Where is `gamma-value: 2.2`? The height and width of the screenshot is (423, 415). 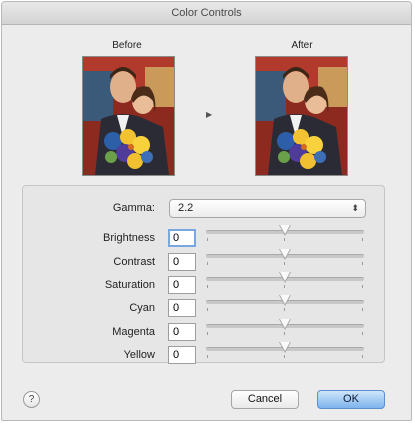 gamma-value: 2.2 is located at coordinates (186, 208).